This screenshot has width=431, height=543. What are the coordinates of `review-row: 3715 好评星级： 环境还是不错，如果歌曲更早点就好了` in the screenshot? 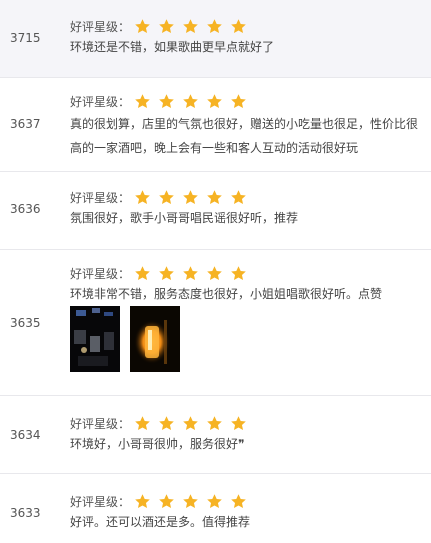 It's located at (215, 39).